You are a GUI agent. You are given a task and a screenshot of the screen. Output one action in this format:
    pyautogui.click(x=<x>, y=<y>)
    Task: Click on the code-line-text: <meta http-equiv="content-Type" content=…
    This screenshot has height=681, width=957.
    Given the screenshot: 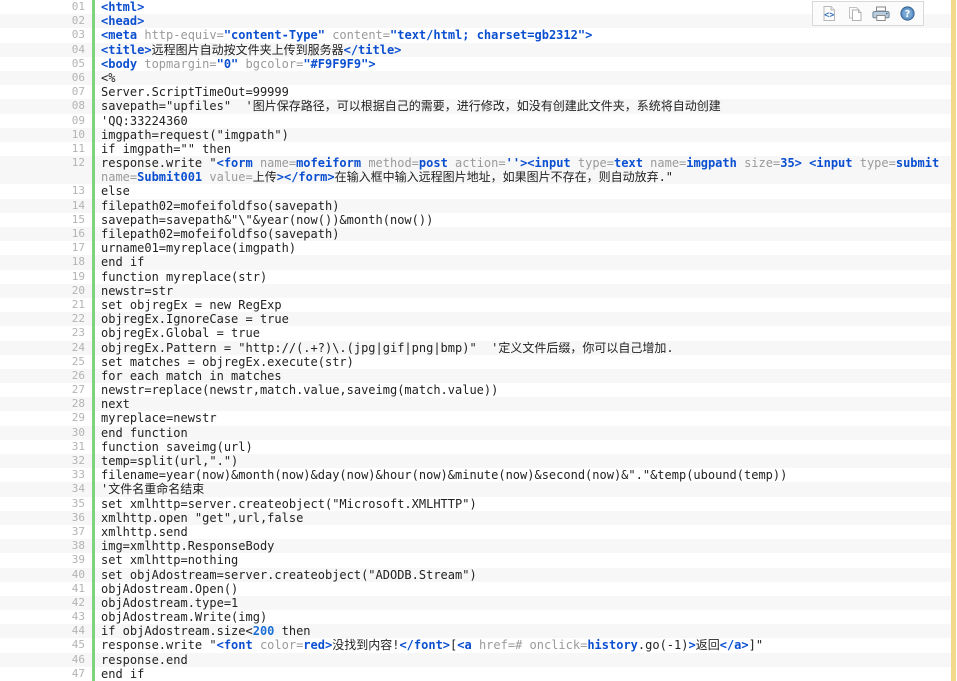 What is the action you would take?
    pyautogui.click(x=347, y=35)
    